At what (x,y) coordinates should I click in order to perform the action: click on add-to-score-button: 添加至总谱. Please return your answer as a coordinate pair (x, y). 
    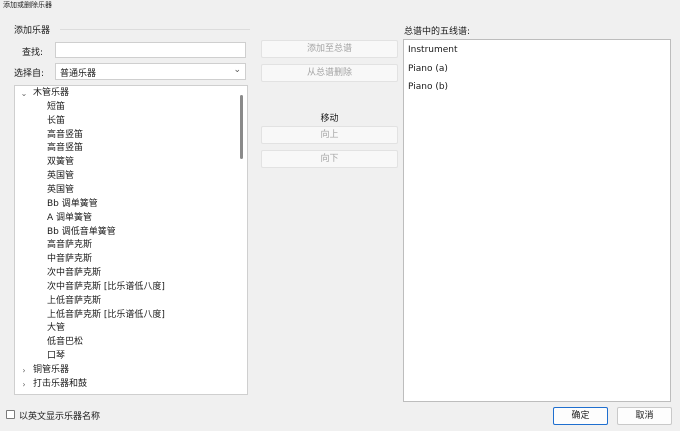
    Looking at the image, I should click on (329, 49).